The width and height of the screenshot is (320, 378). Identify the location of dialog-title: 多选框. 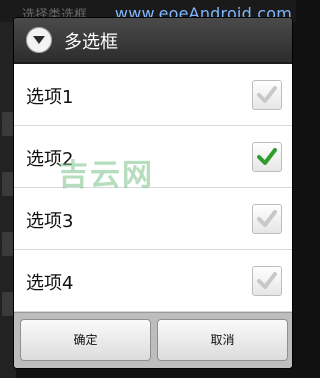
(91, 42).